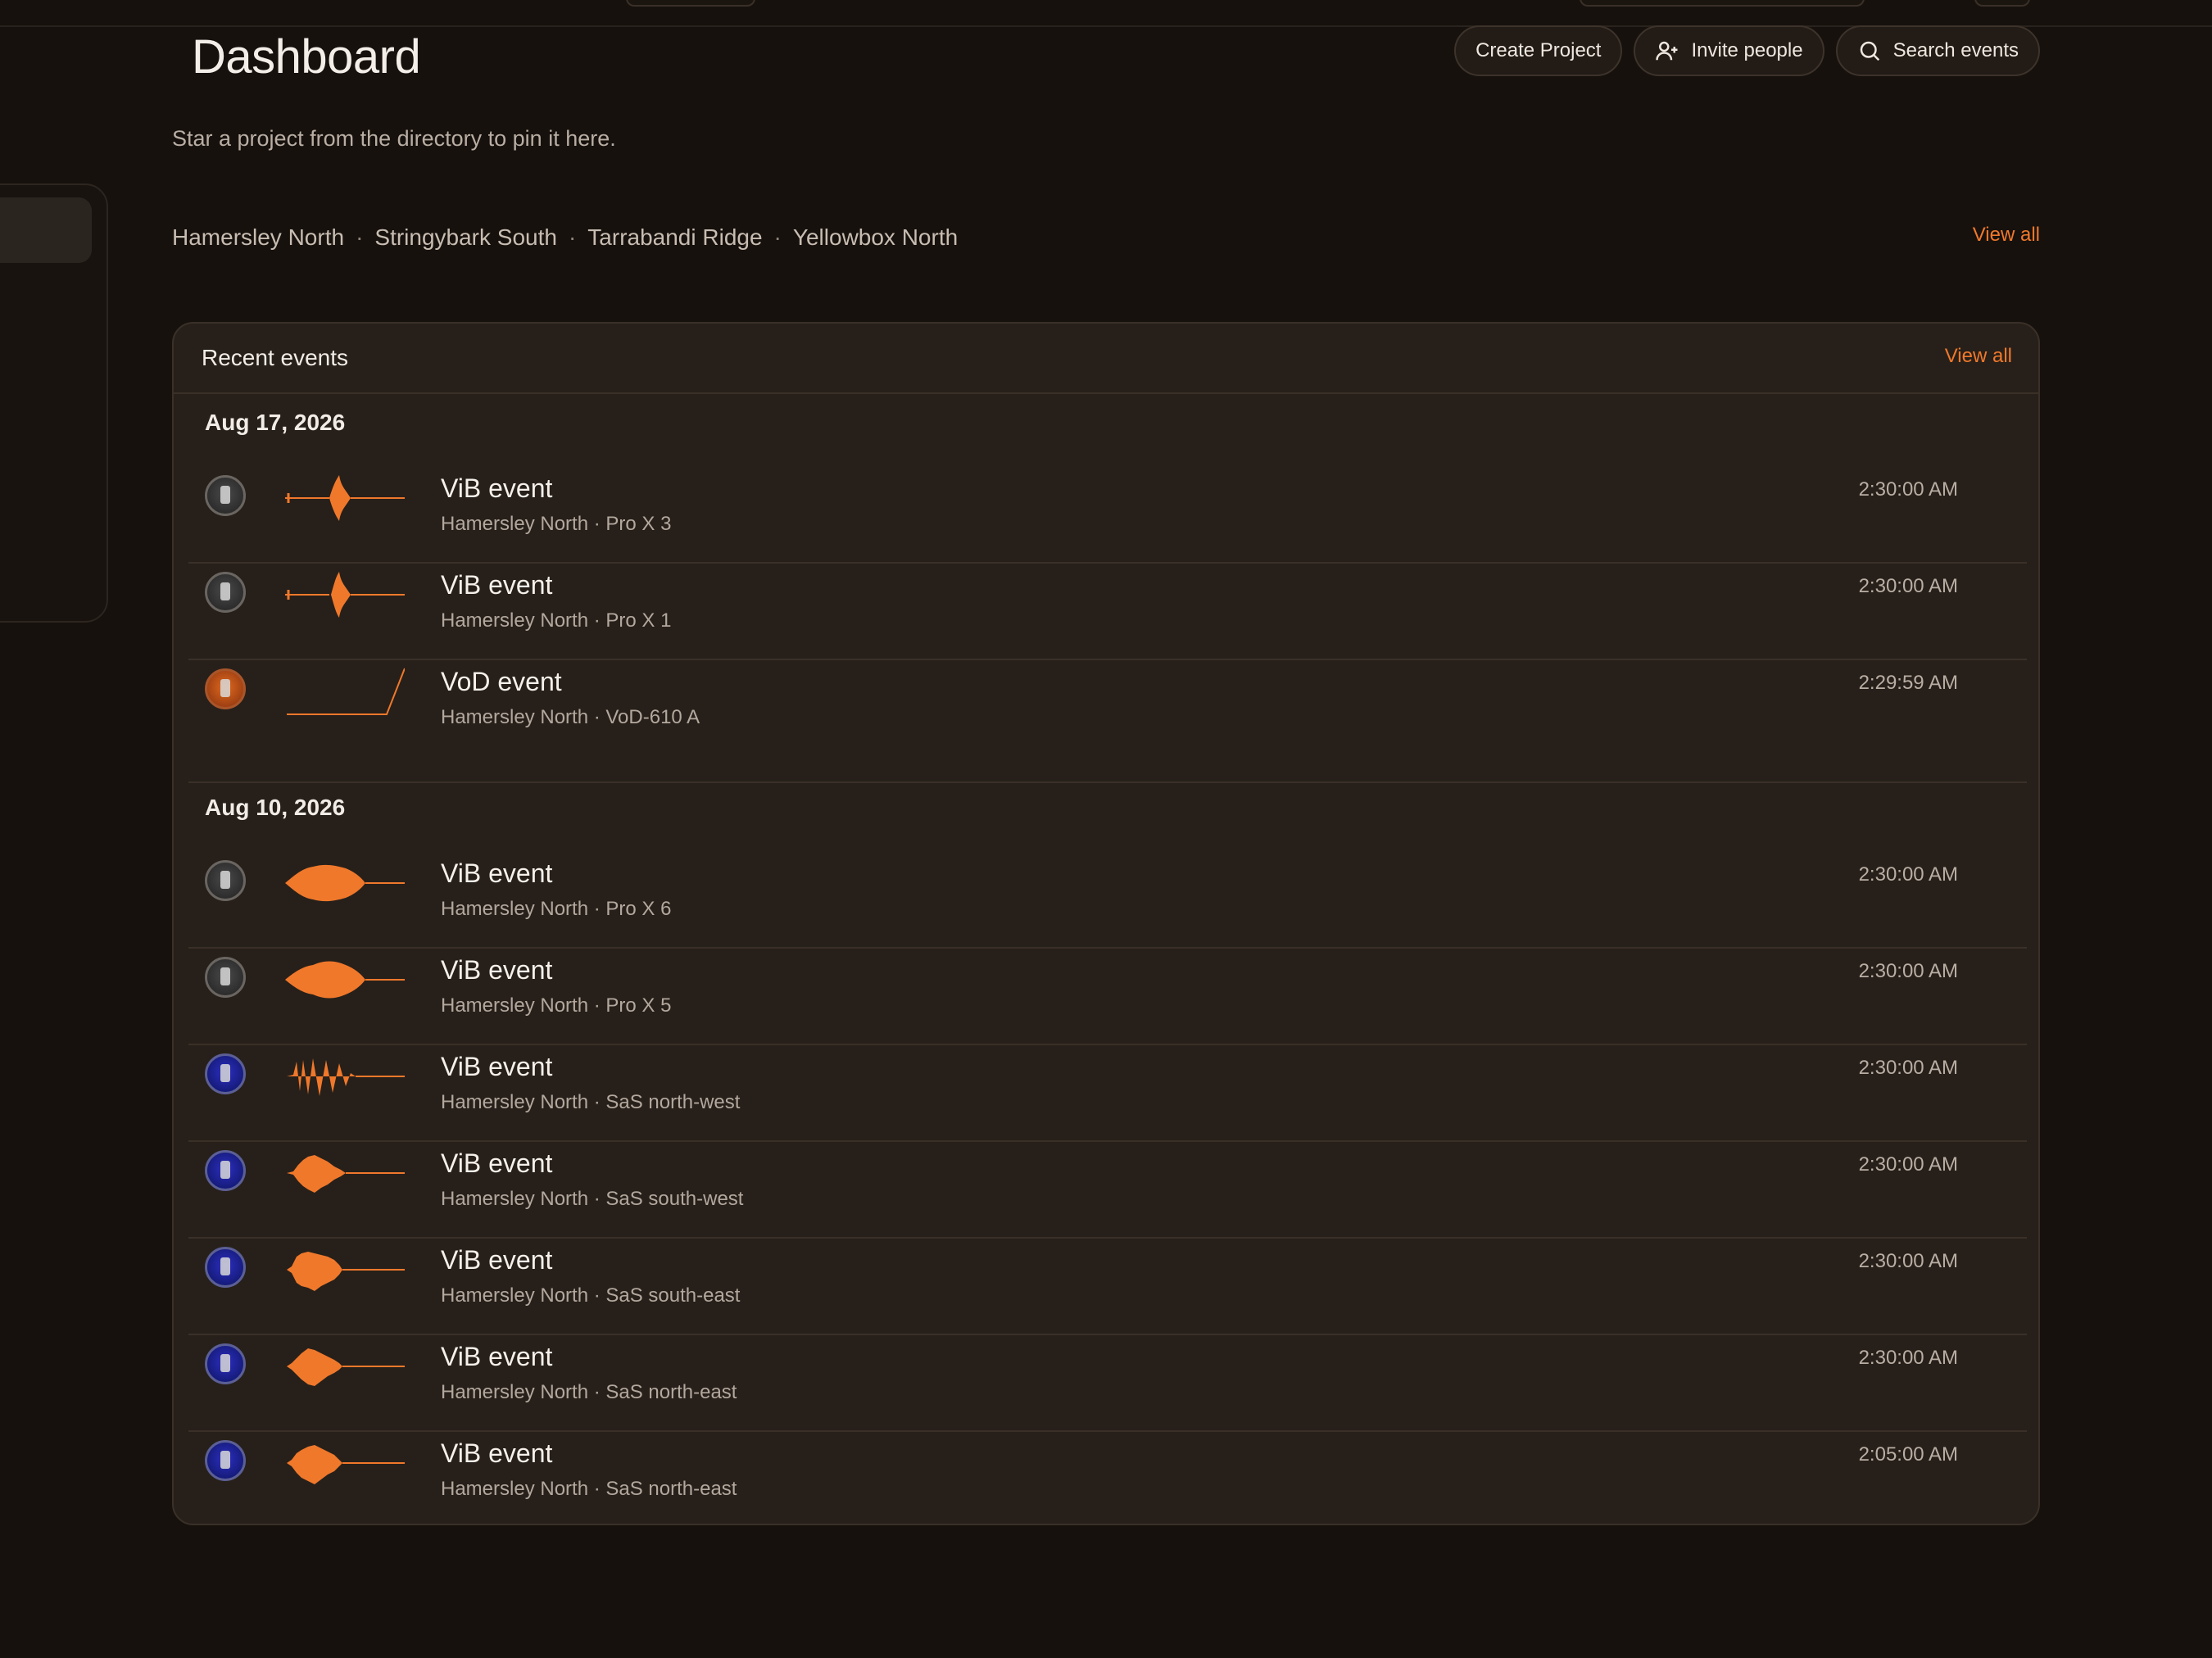  I want to click on event-subtitle: Hamersley North · Pro X 6, so click(556, 909).